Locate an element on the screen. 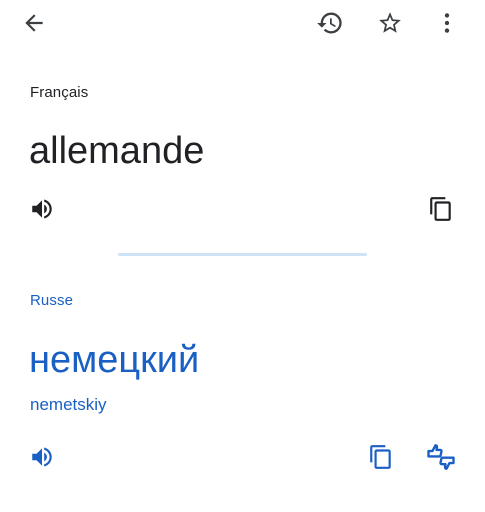 This screenshot has width=485, height=512. target-copy-button is located at coordinates (381, 457).